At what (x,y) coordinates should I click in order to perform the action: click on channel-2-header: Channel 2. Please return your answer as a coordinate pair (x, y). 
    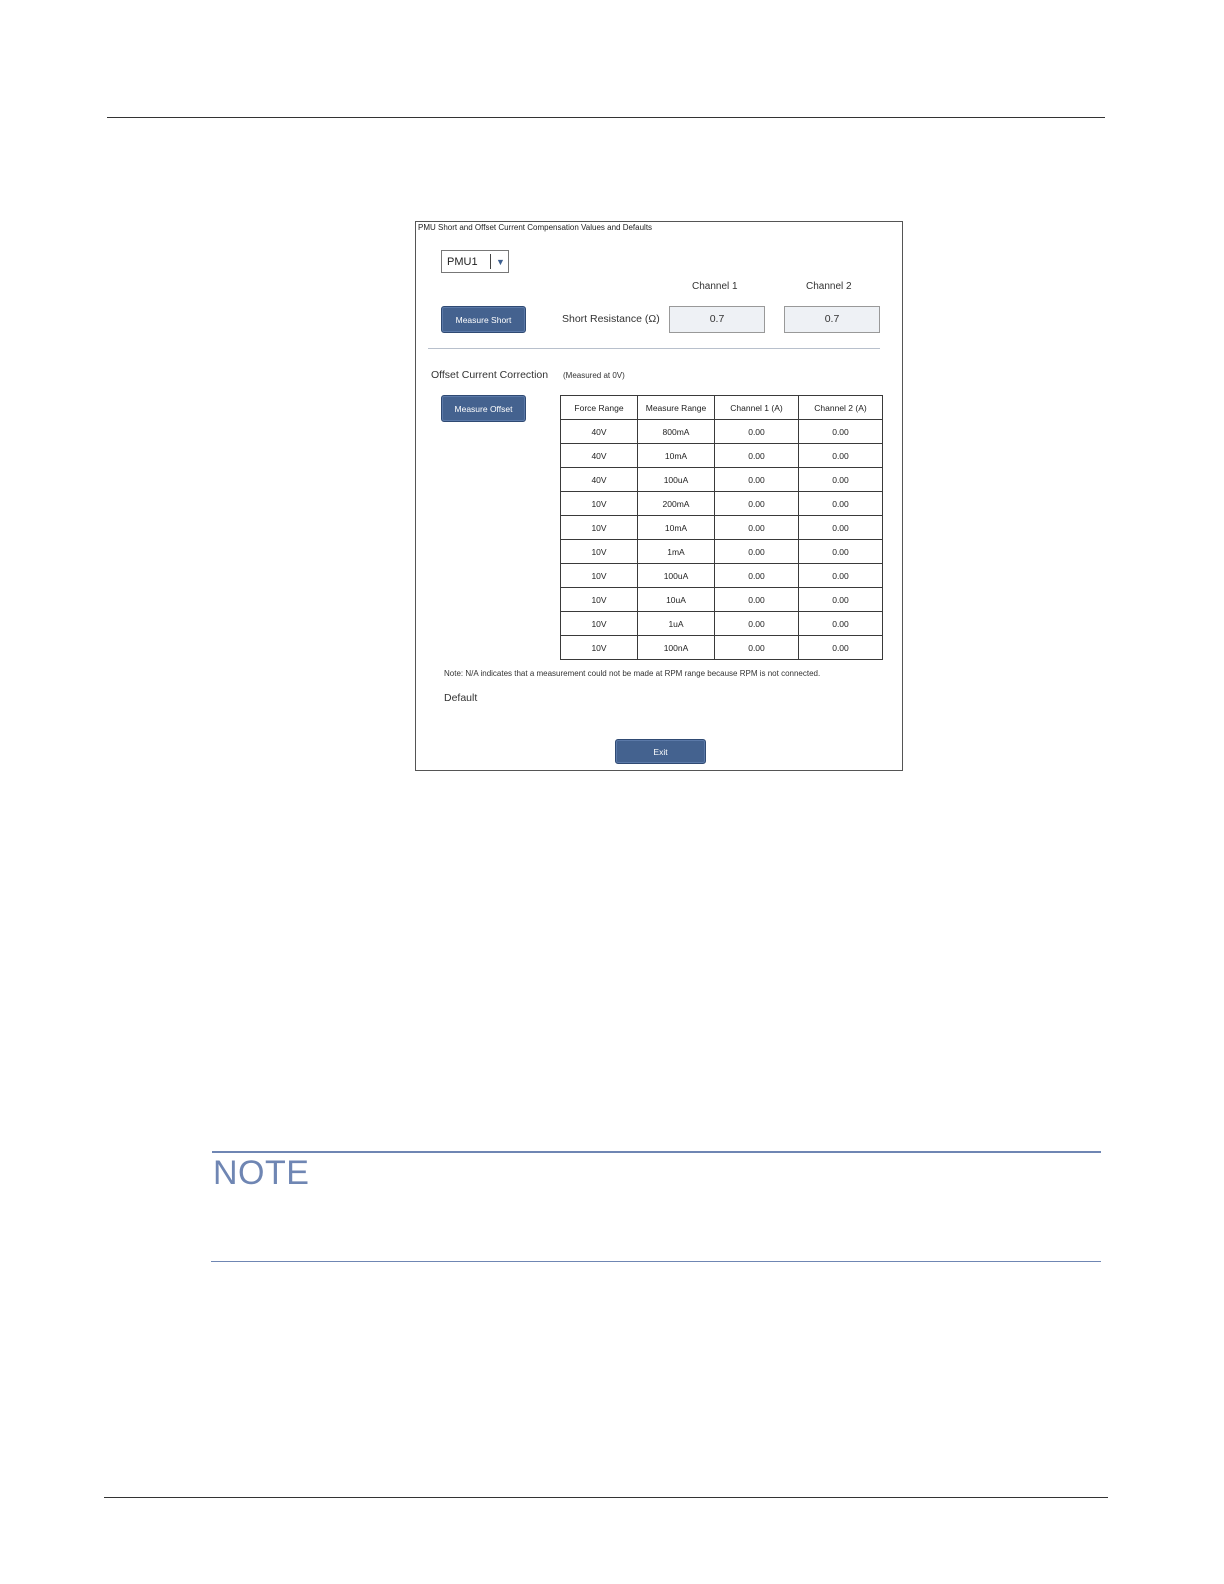
    Looking at the image, I should click on (829, 286).